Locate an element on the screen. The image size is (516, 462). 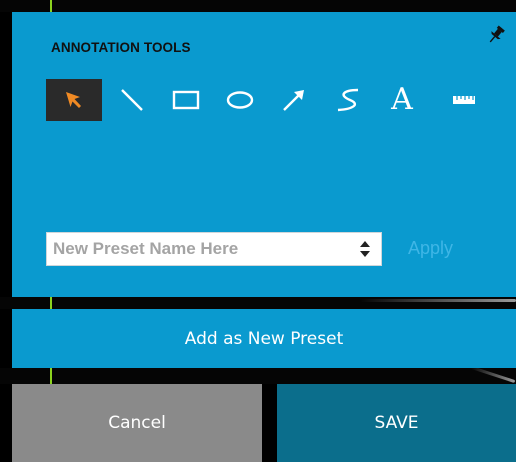
tool-freehand is located at coordinates (348, 100).